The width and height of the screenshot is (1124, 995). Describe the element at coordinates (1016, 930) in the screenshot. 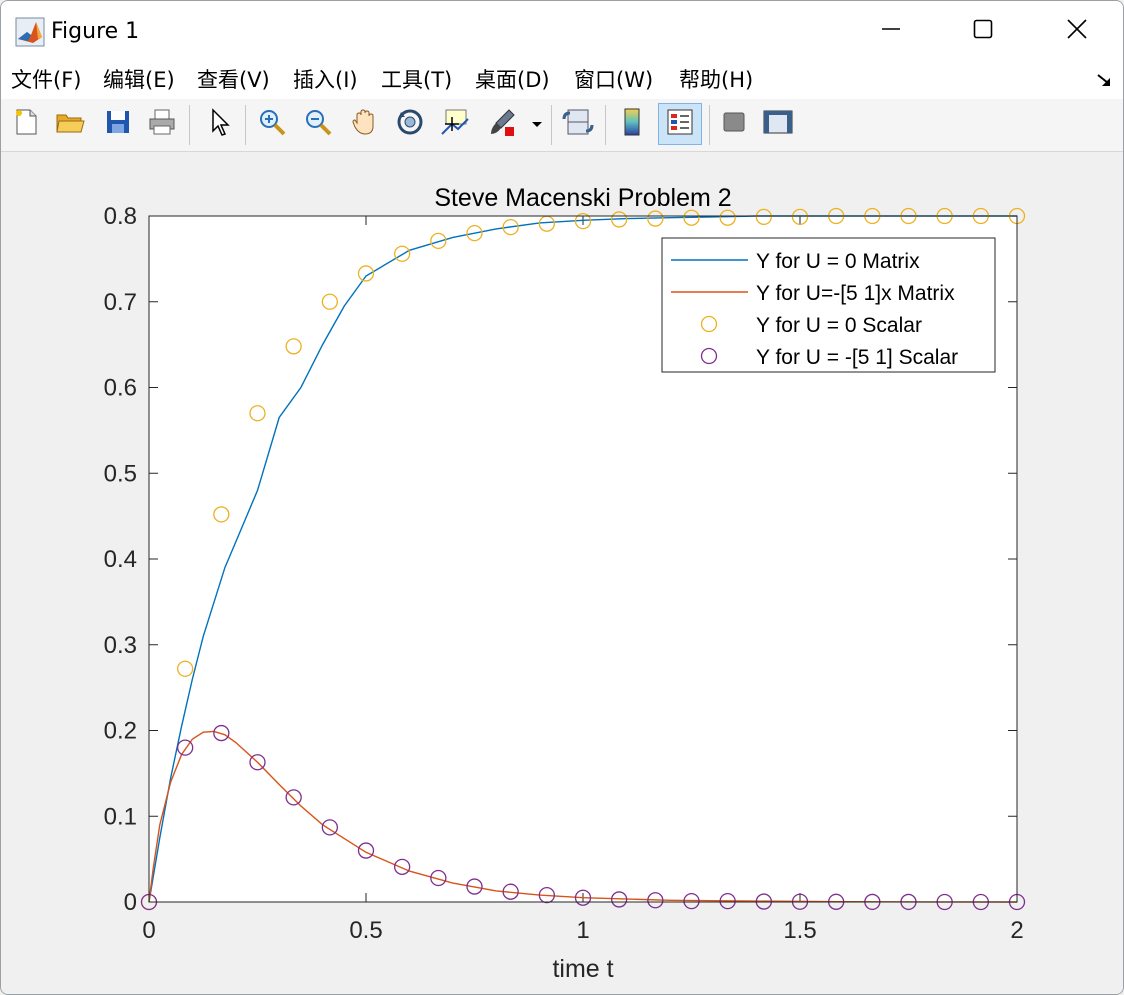

I see `x-tick-label: 2` at that location.